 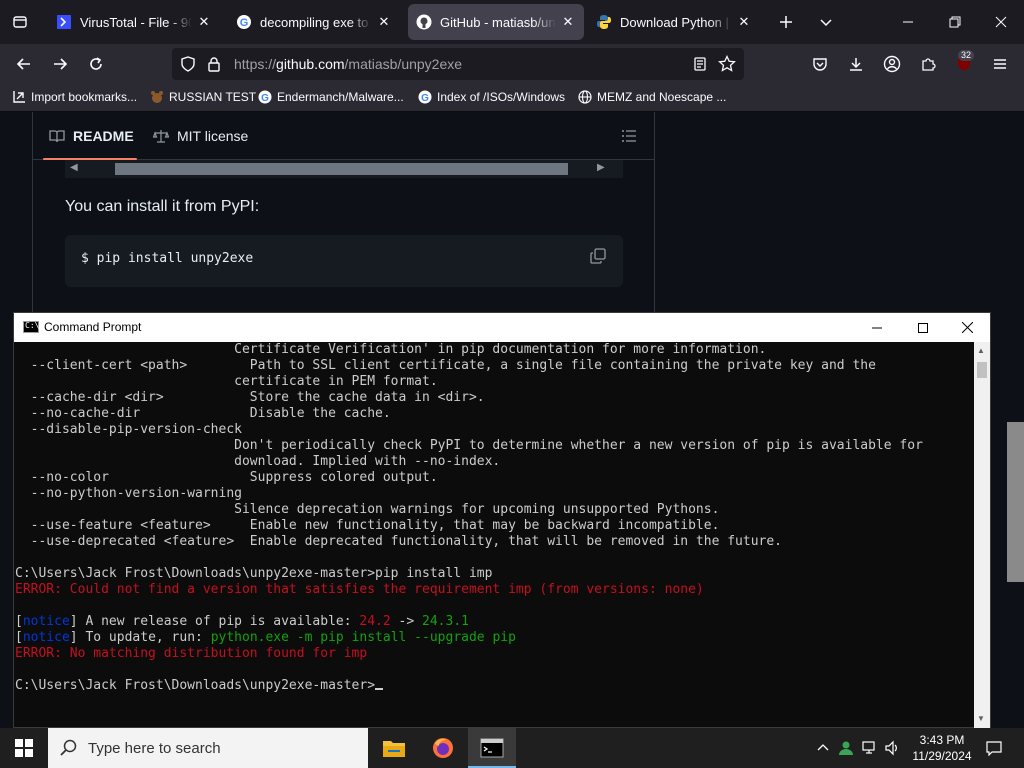 I want to click on page-scrollbar, so click(x=1015, y=419).